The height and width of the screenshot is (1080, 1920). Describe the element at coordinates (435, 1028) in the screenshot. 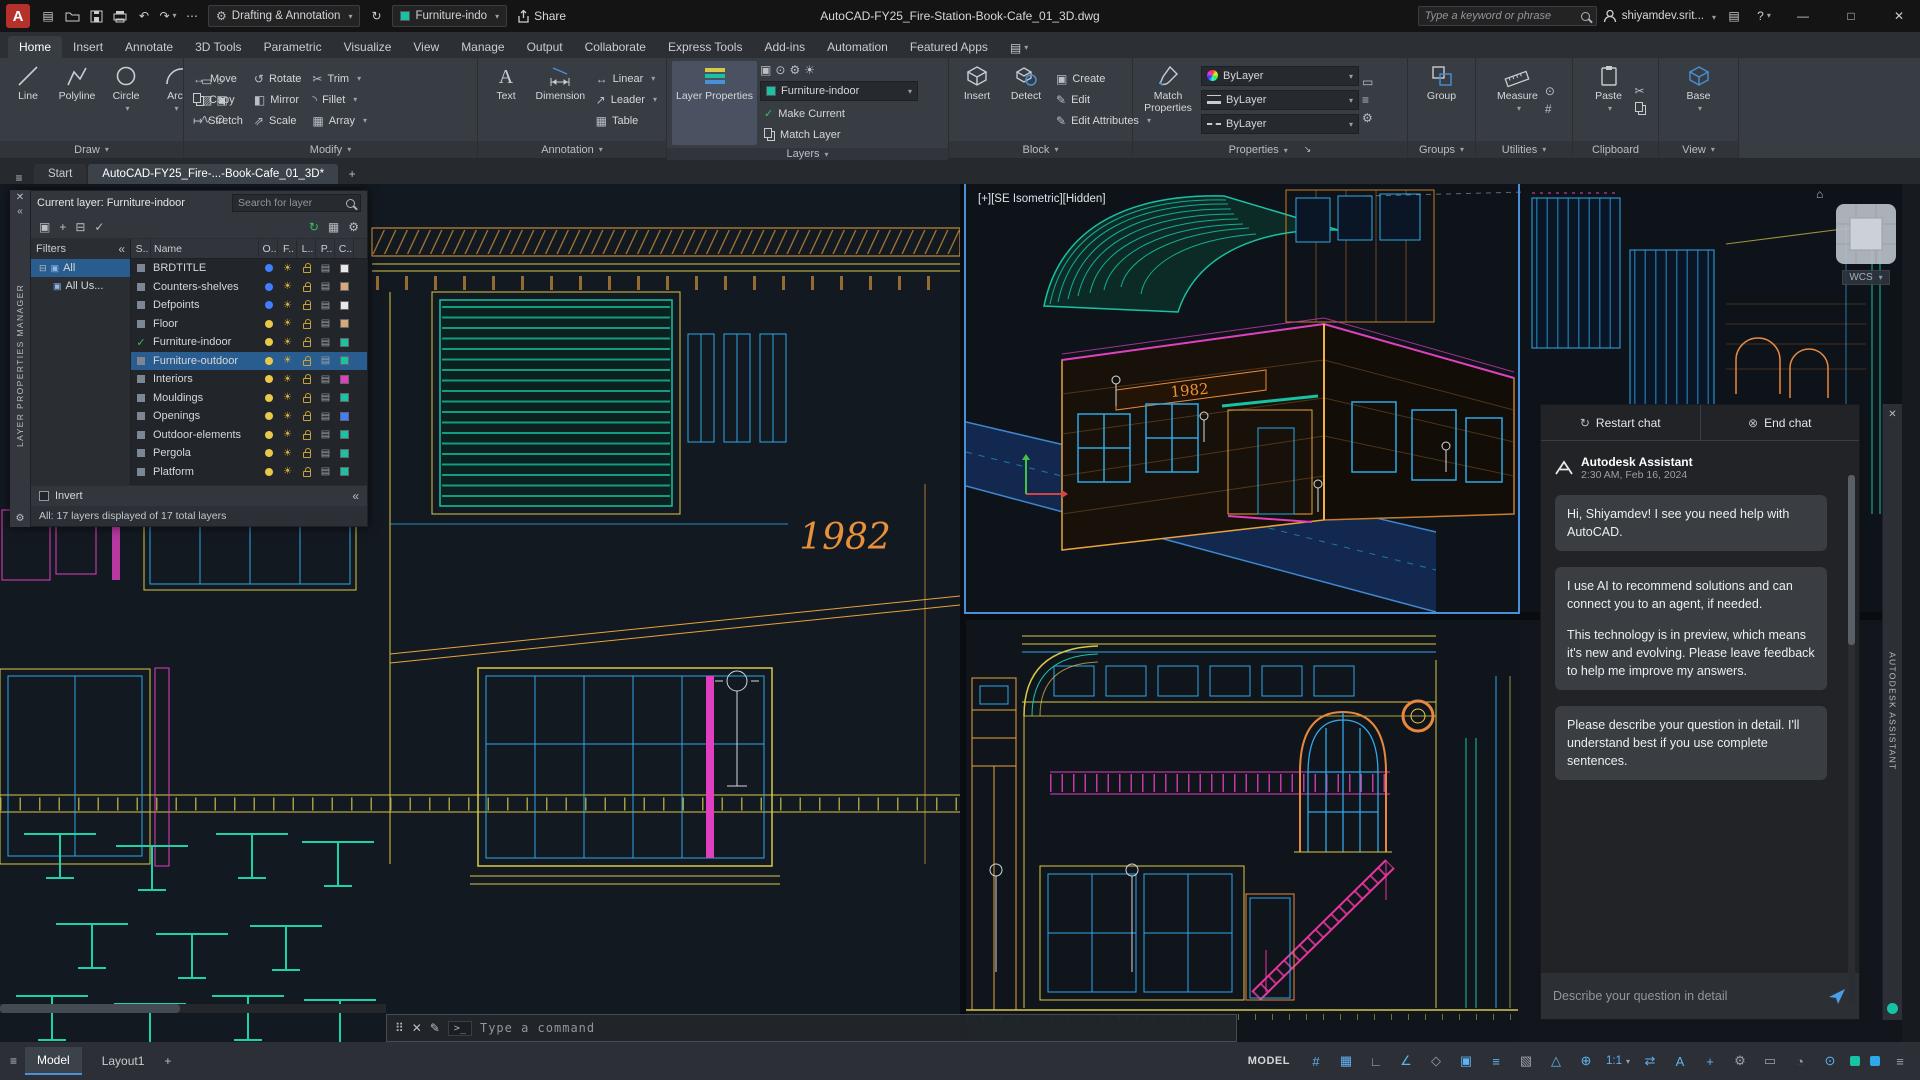

I see `customize-icon: ✎` at that location.